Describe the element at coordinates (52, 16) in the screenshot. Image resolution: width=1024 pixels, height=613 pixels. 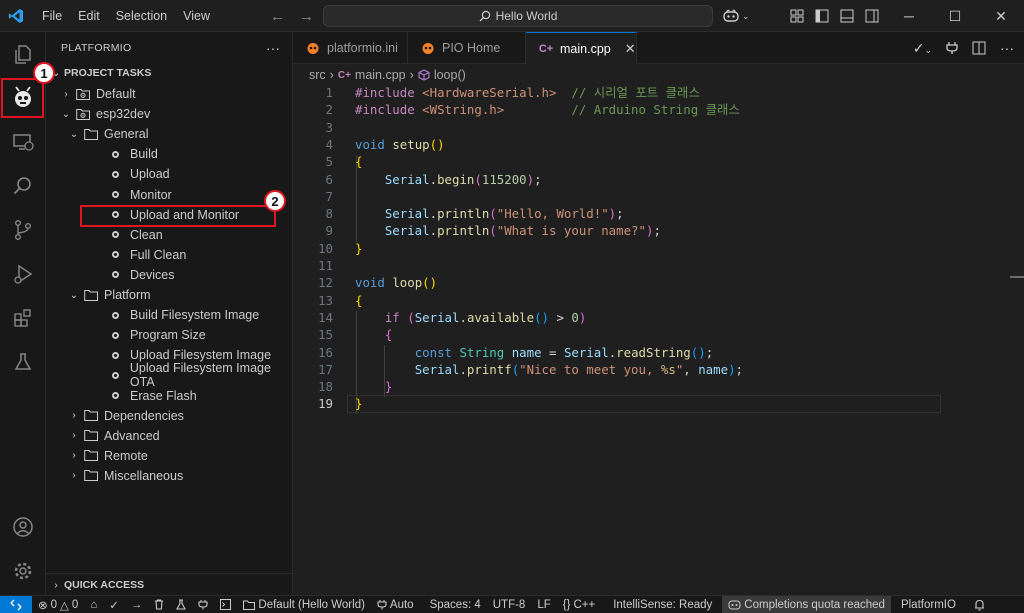
I see `menu-file: File` at that location.